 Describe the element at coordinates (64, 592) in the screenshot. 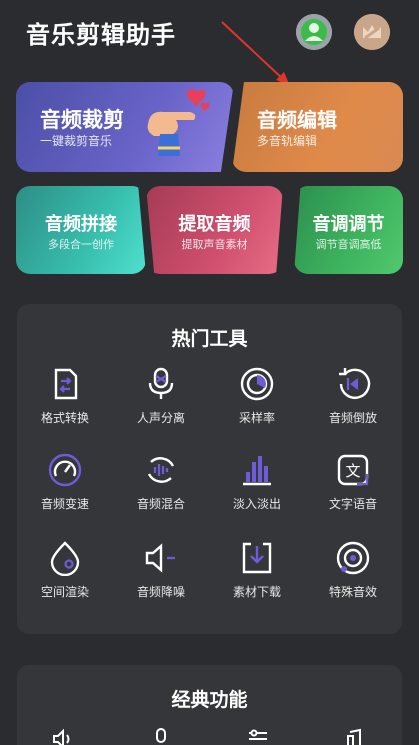

I see `tool-label: 空间渲染` at that location.